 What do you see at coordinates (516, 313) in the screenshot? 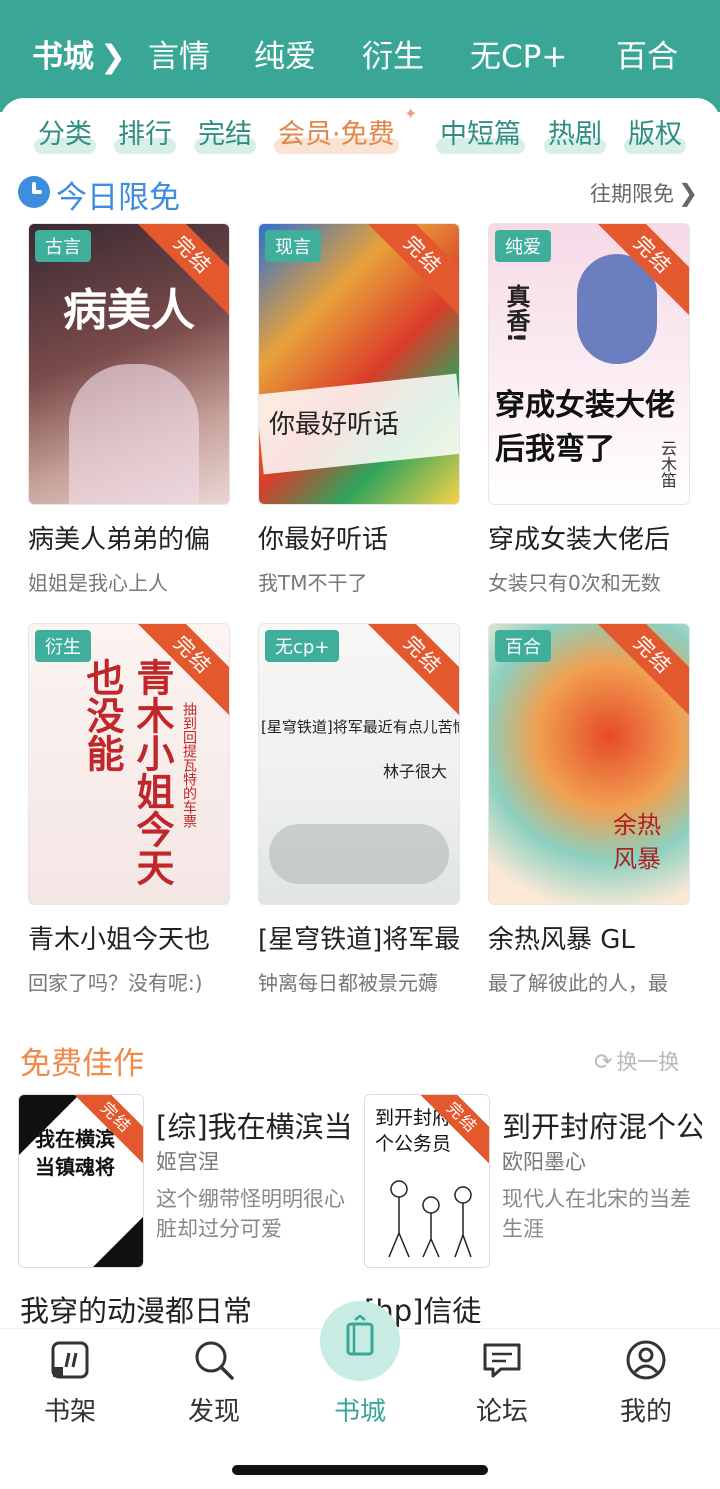
I see `cover-subtitle: 真香!` at bounding box center [516, 313].